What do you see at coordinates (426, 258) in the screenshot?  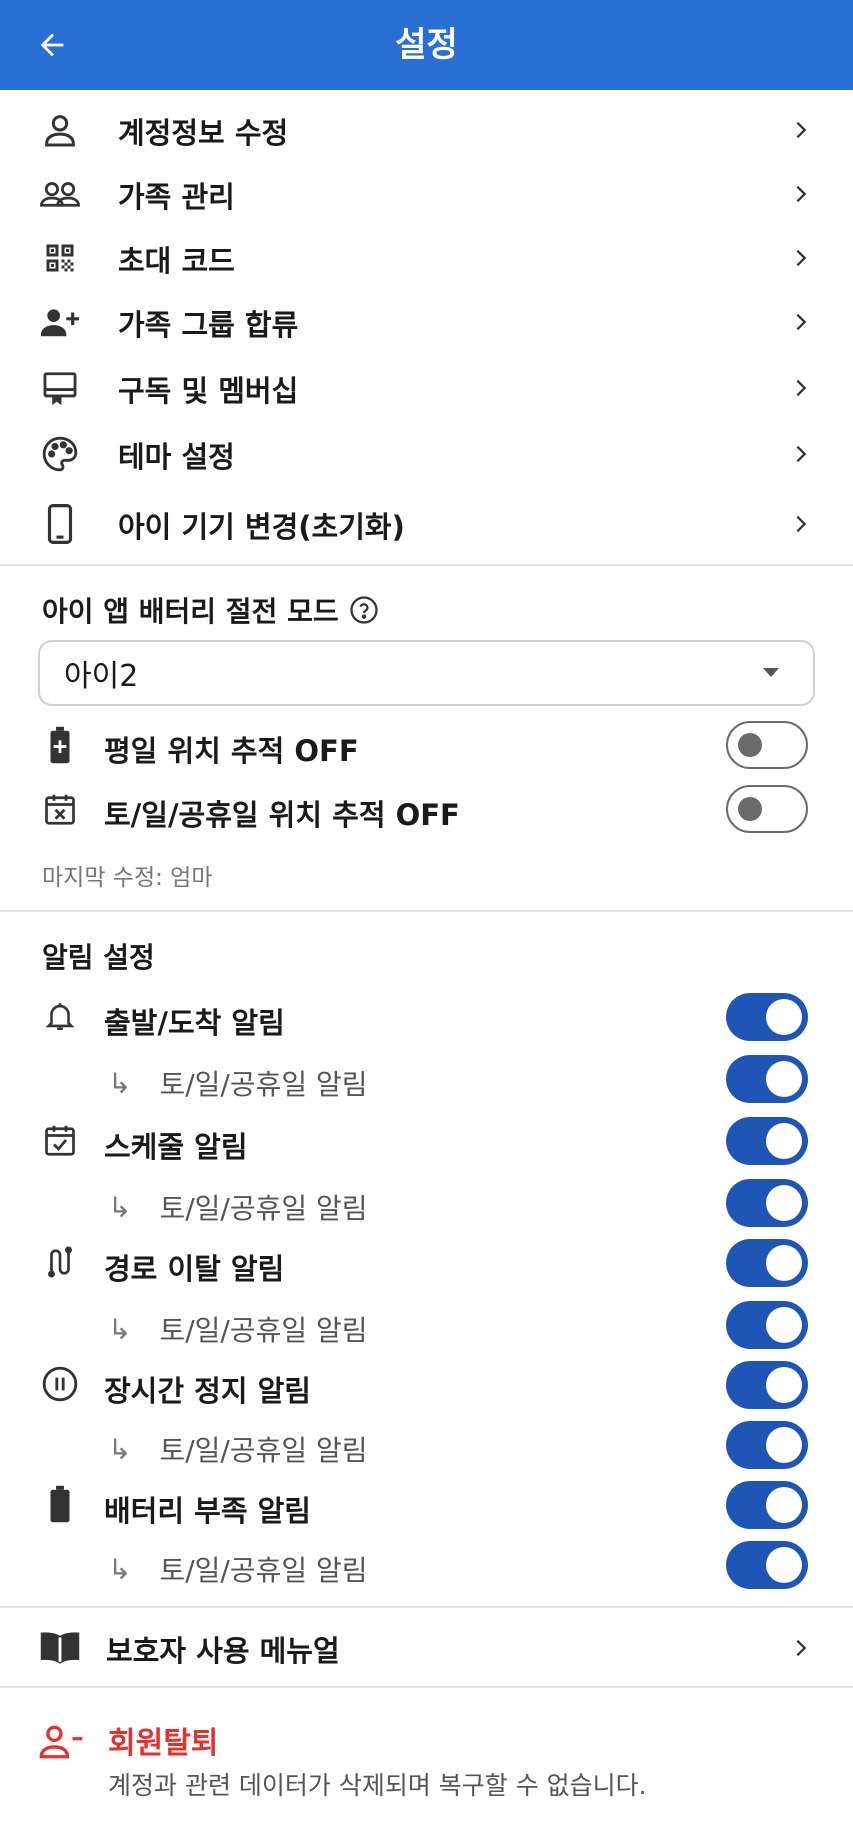 I see `menu-item-invite-code: 초대 코드` at bounding box center [426, 258].